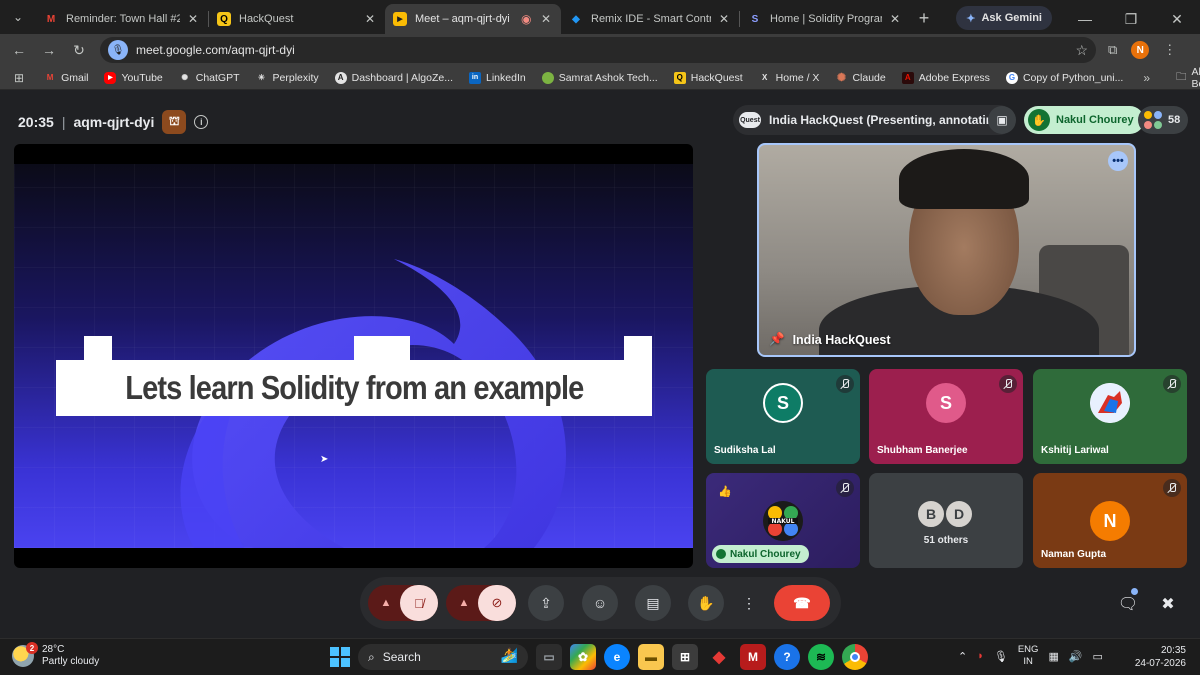 Image resolution: width=1200 pixels, height=675 pixels. Describe the element at coordinates (946, 416) in the screenshot. I see `participant-tile: S Shubham Banerjee` at that location.